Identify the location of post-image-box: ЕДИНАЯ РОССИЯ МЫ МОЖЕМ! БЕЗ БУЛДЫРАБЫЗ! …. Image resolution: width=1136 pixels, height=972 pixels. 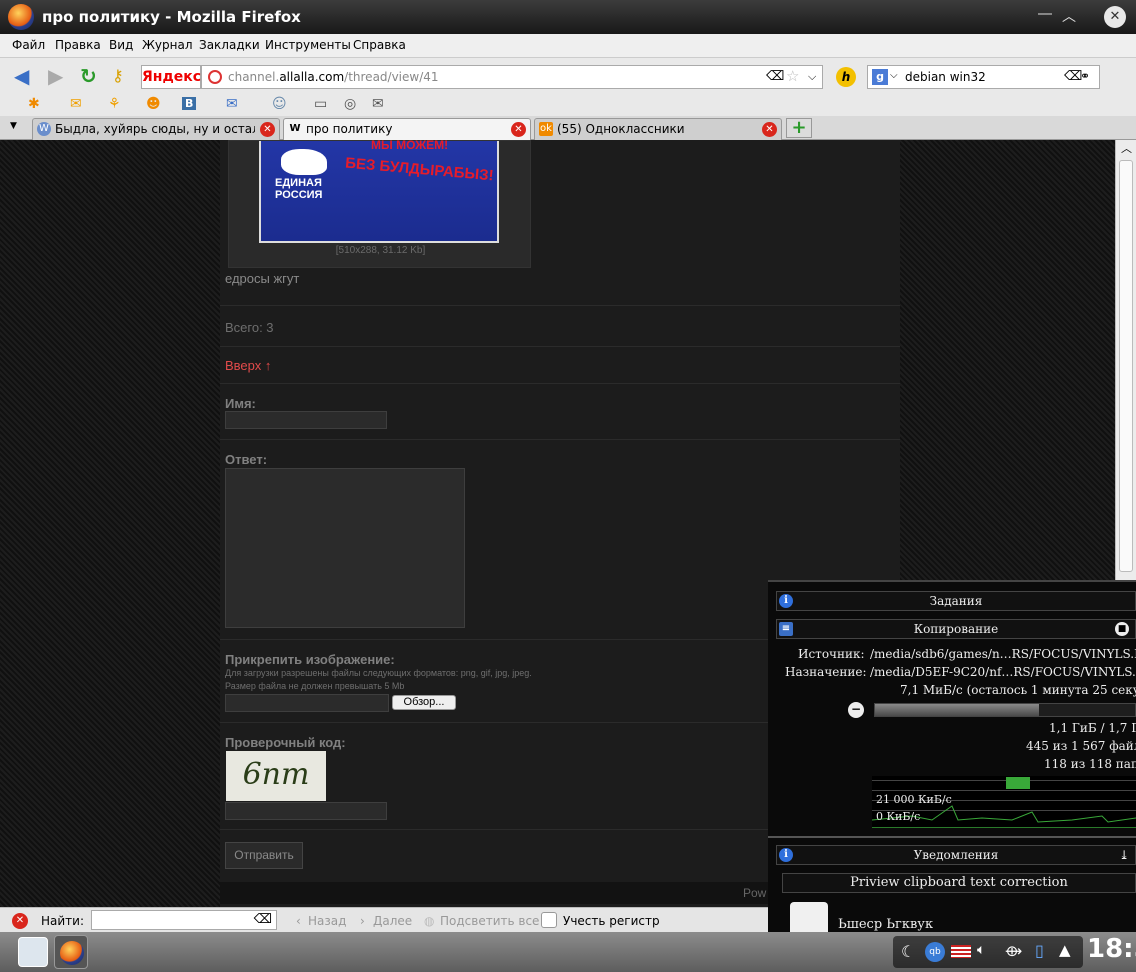
(379, 203).